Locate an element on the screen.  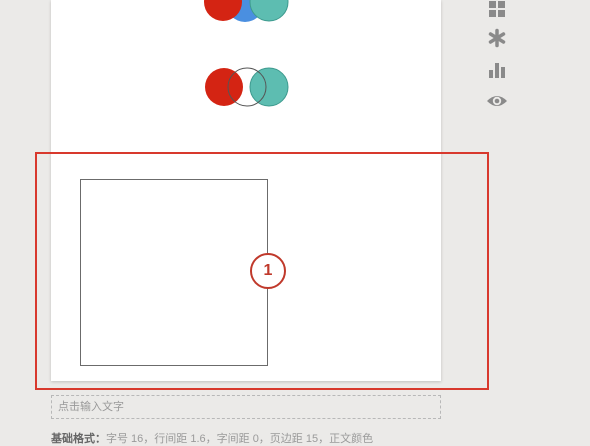
callout-marker: 1 is located at coordinates (268, 271).